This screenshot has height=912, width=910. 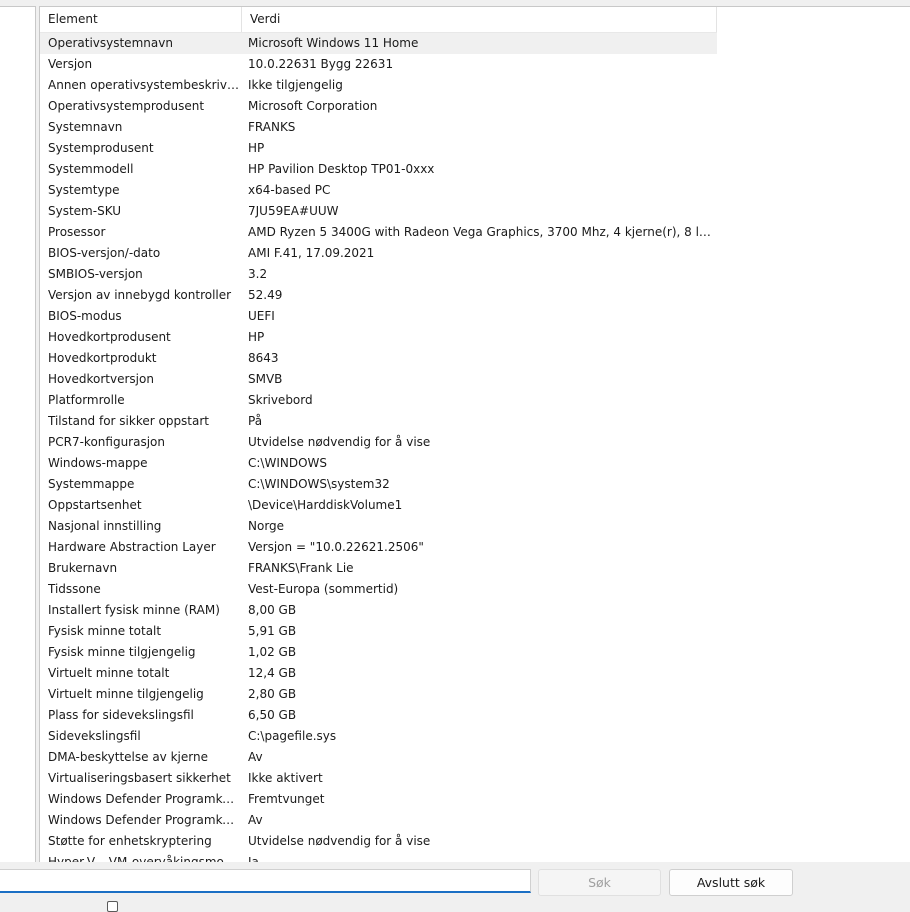 What do you see at coordinates (319, 484) in the screenshot?
I see `row-element-value: C:\WINDOWS\system32` at bounding box center [319, 484].